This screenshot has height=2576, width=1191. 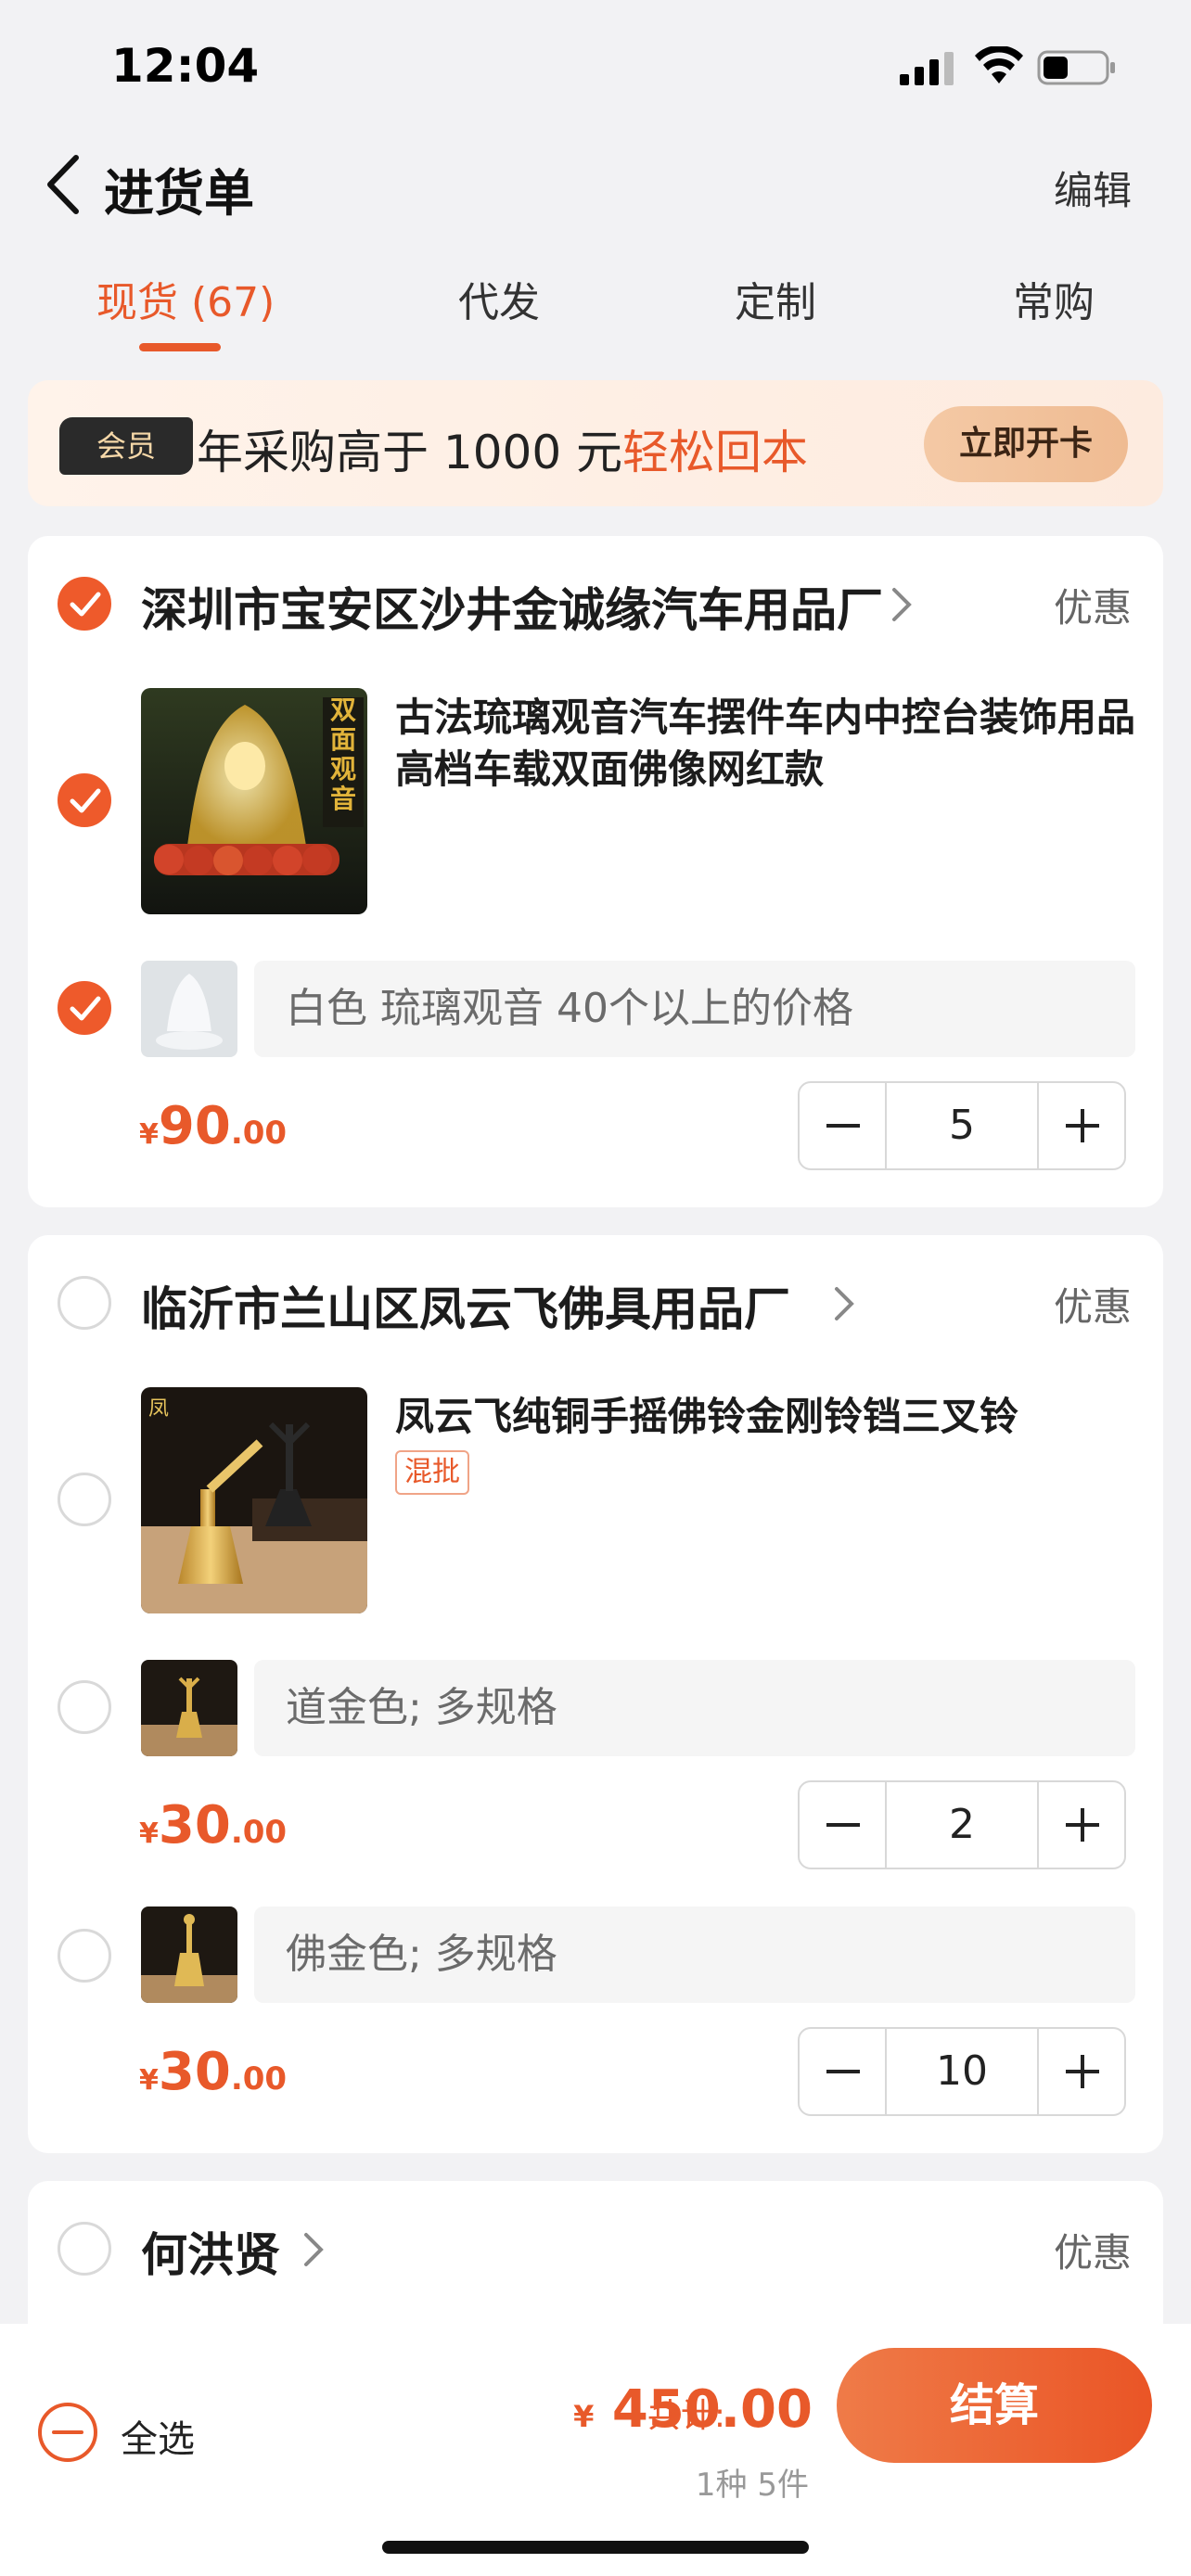 I want to click on select-all-label: 全选, so click(x=158, y=2436).